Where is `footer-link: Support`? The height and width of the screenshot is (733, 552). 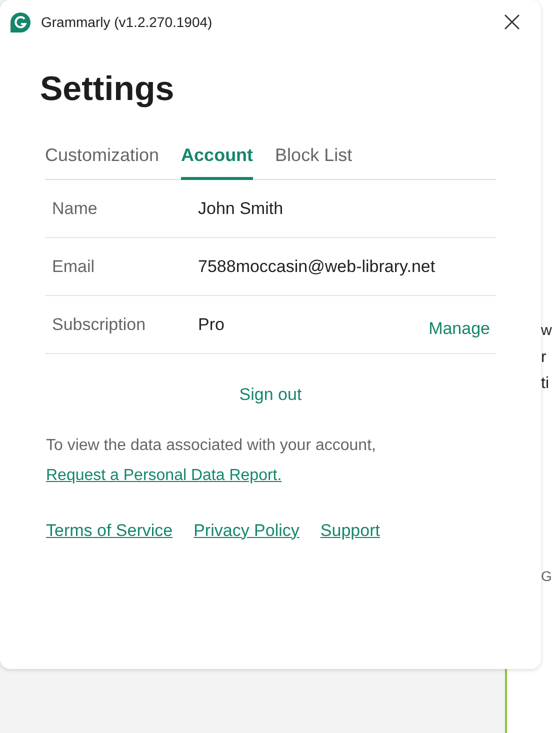
footer-link: Support is located at coordinates (350, 530).